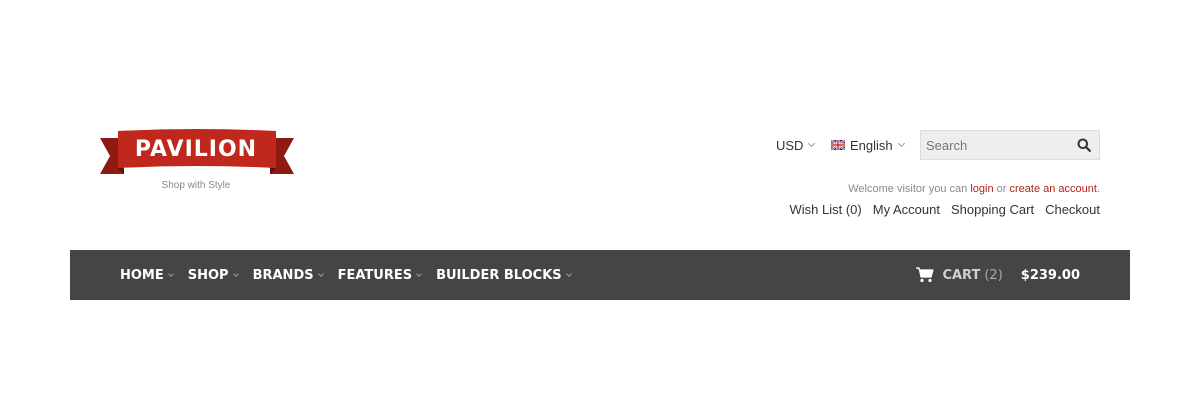 This screenshot has height=400, width=1200. I want to click on nav-item-builder-blocks: BUILDER BLOCKS, so click(504, 275).